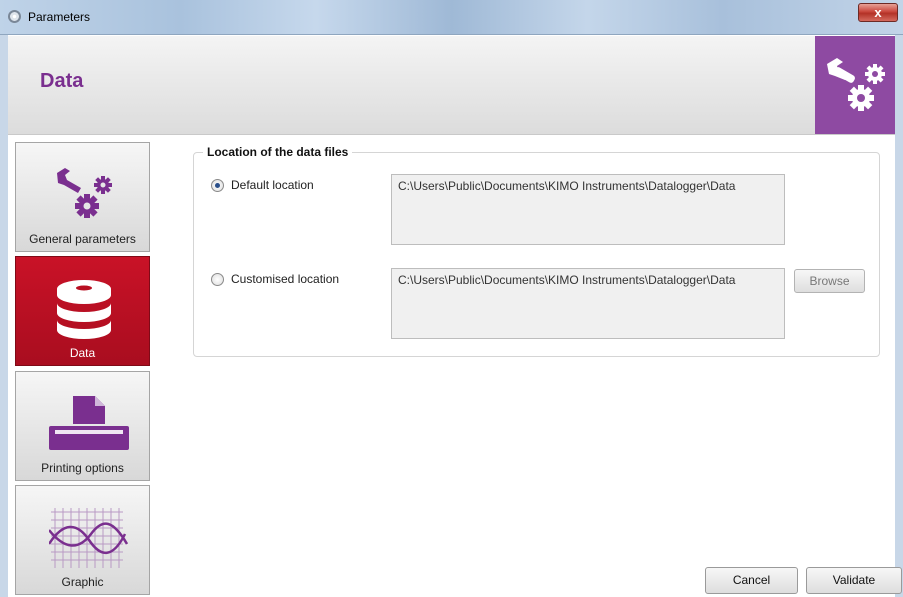 This screenshot has height=597, width=903. What do you see at coordinates (4, 316) in the screenshot?
I see `window-frame-left` at bounding box center [4, 316].